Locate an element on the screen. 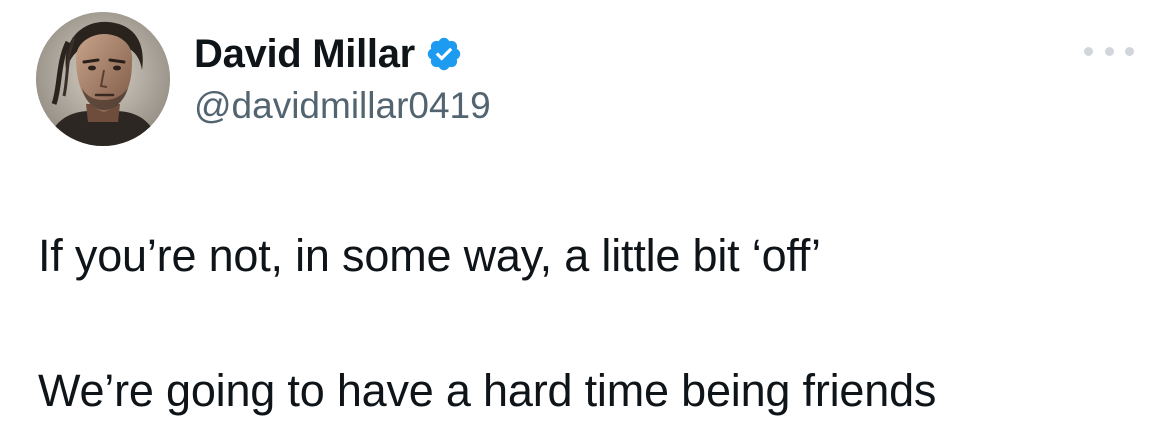 The width and height of the screenshot is (1170, 439). verified-badge-icon is located at coordinates (444, 54).